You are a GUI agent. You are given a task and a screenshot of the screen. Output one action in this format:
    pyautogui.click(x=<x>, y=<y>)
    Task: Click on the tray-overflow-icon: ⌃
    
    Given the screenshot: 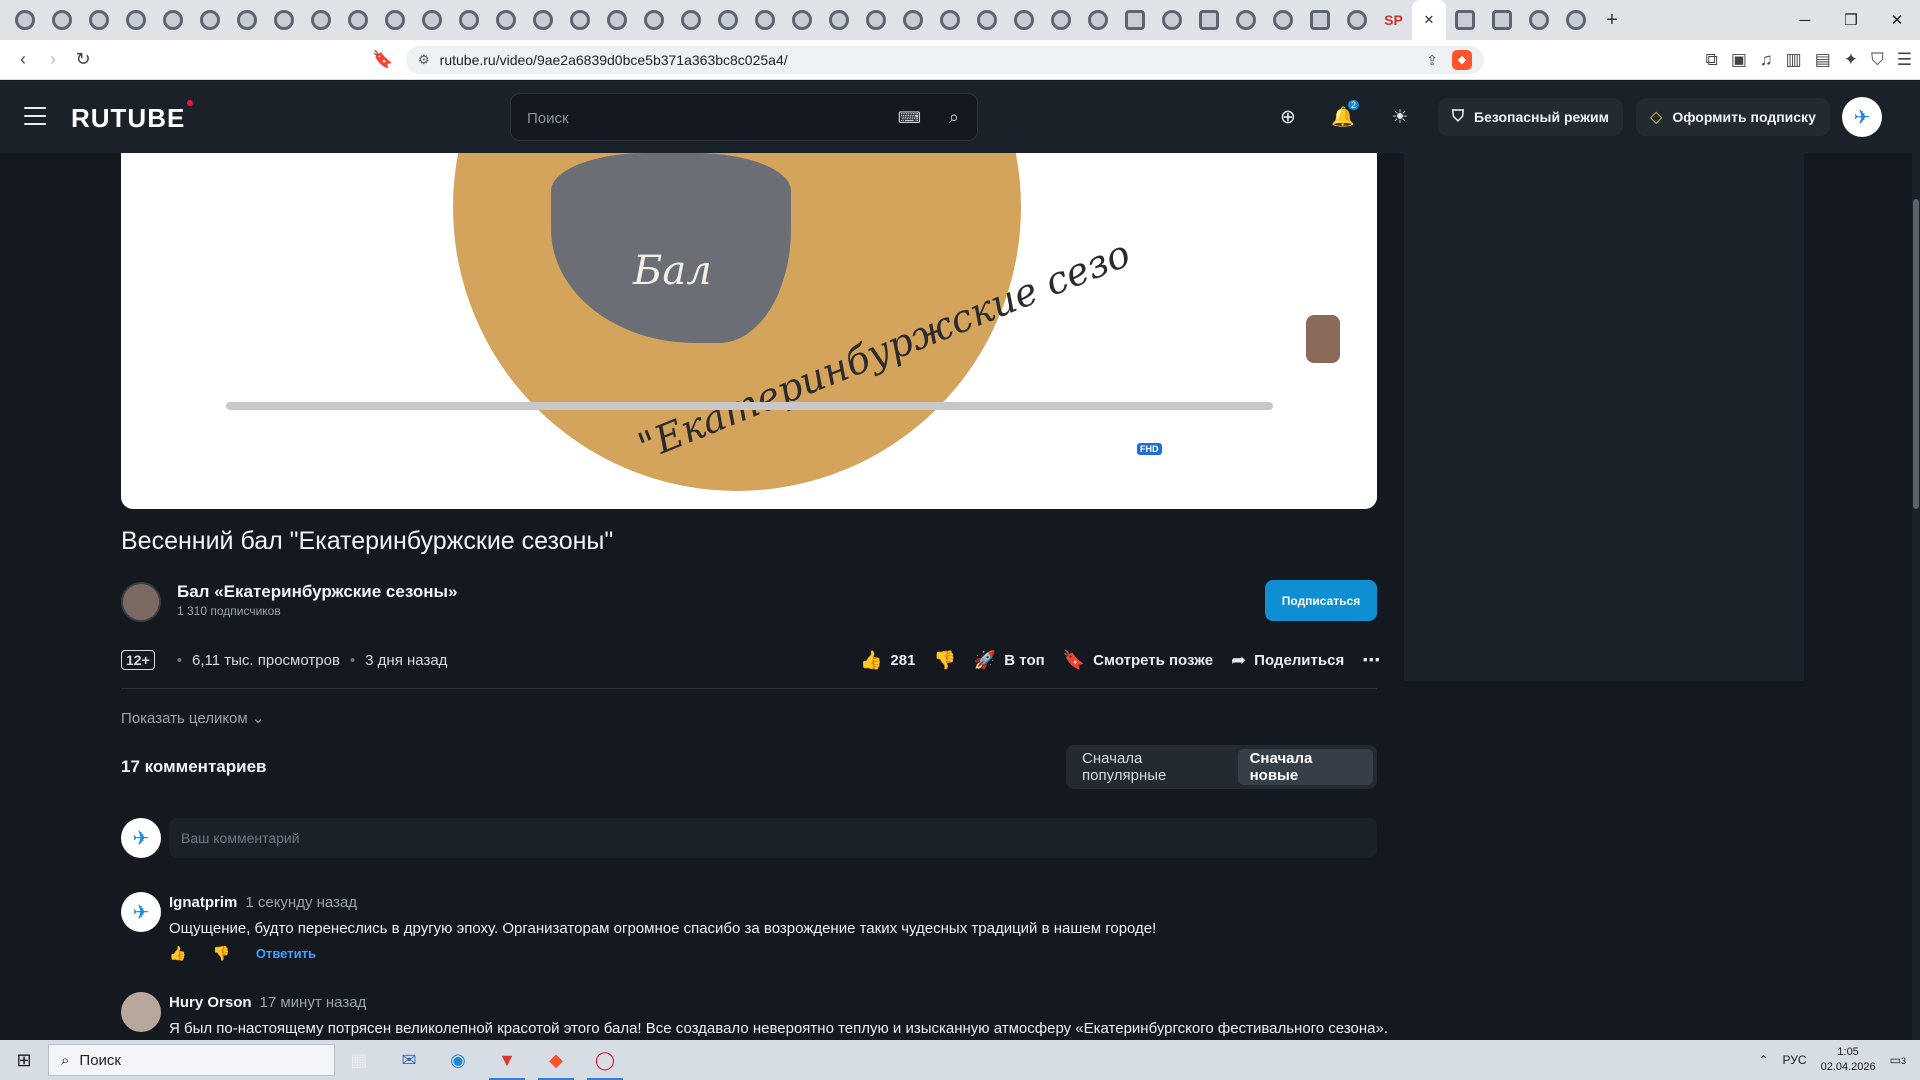 What is the action you would take?
    pyautogui.click(x=1763, y=1060)
    